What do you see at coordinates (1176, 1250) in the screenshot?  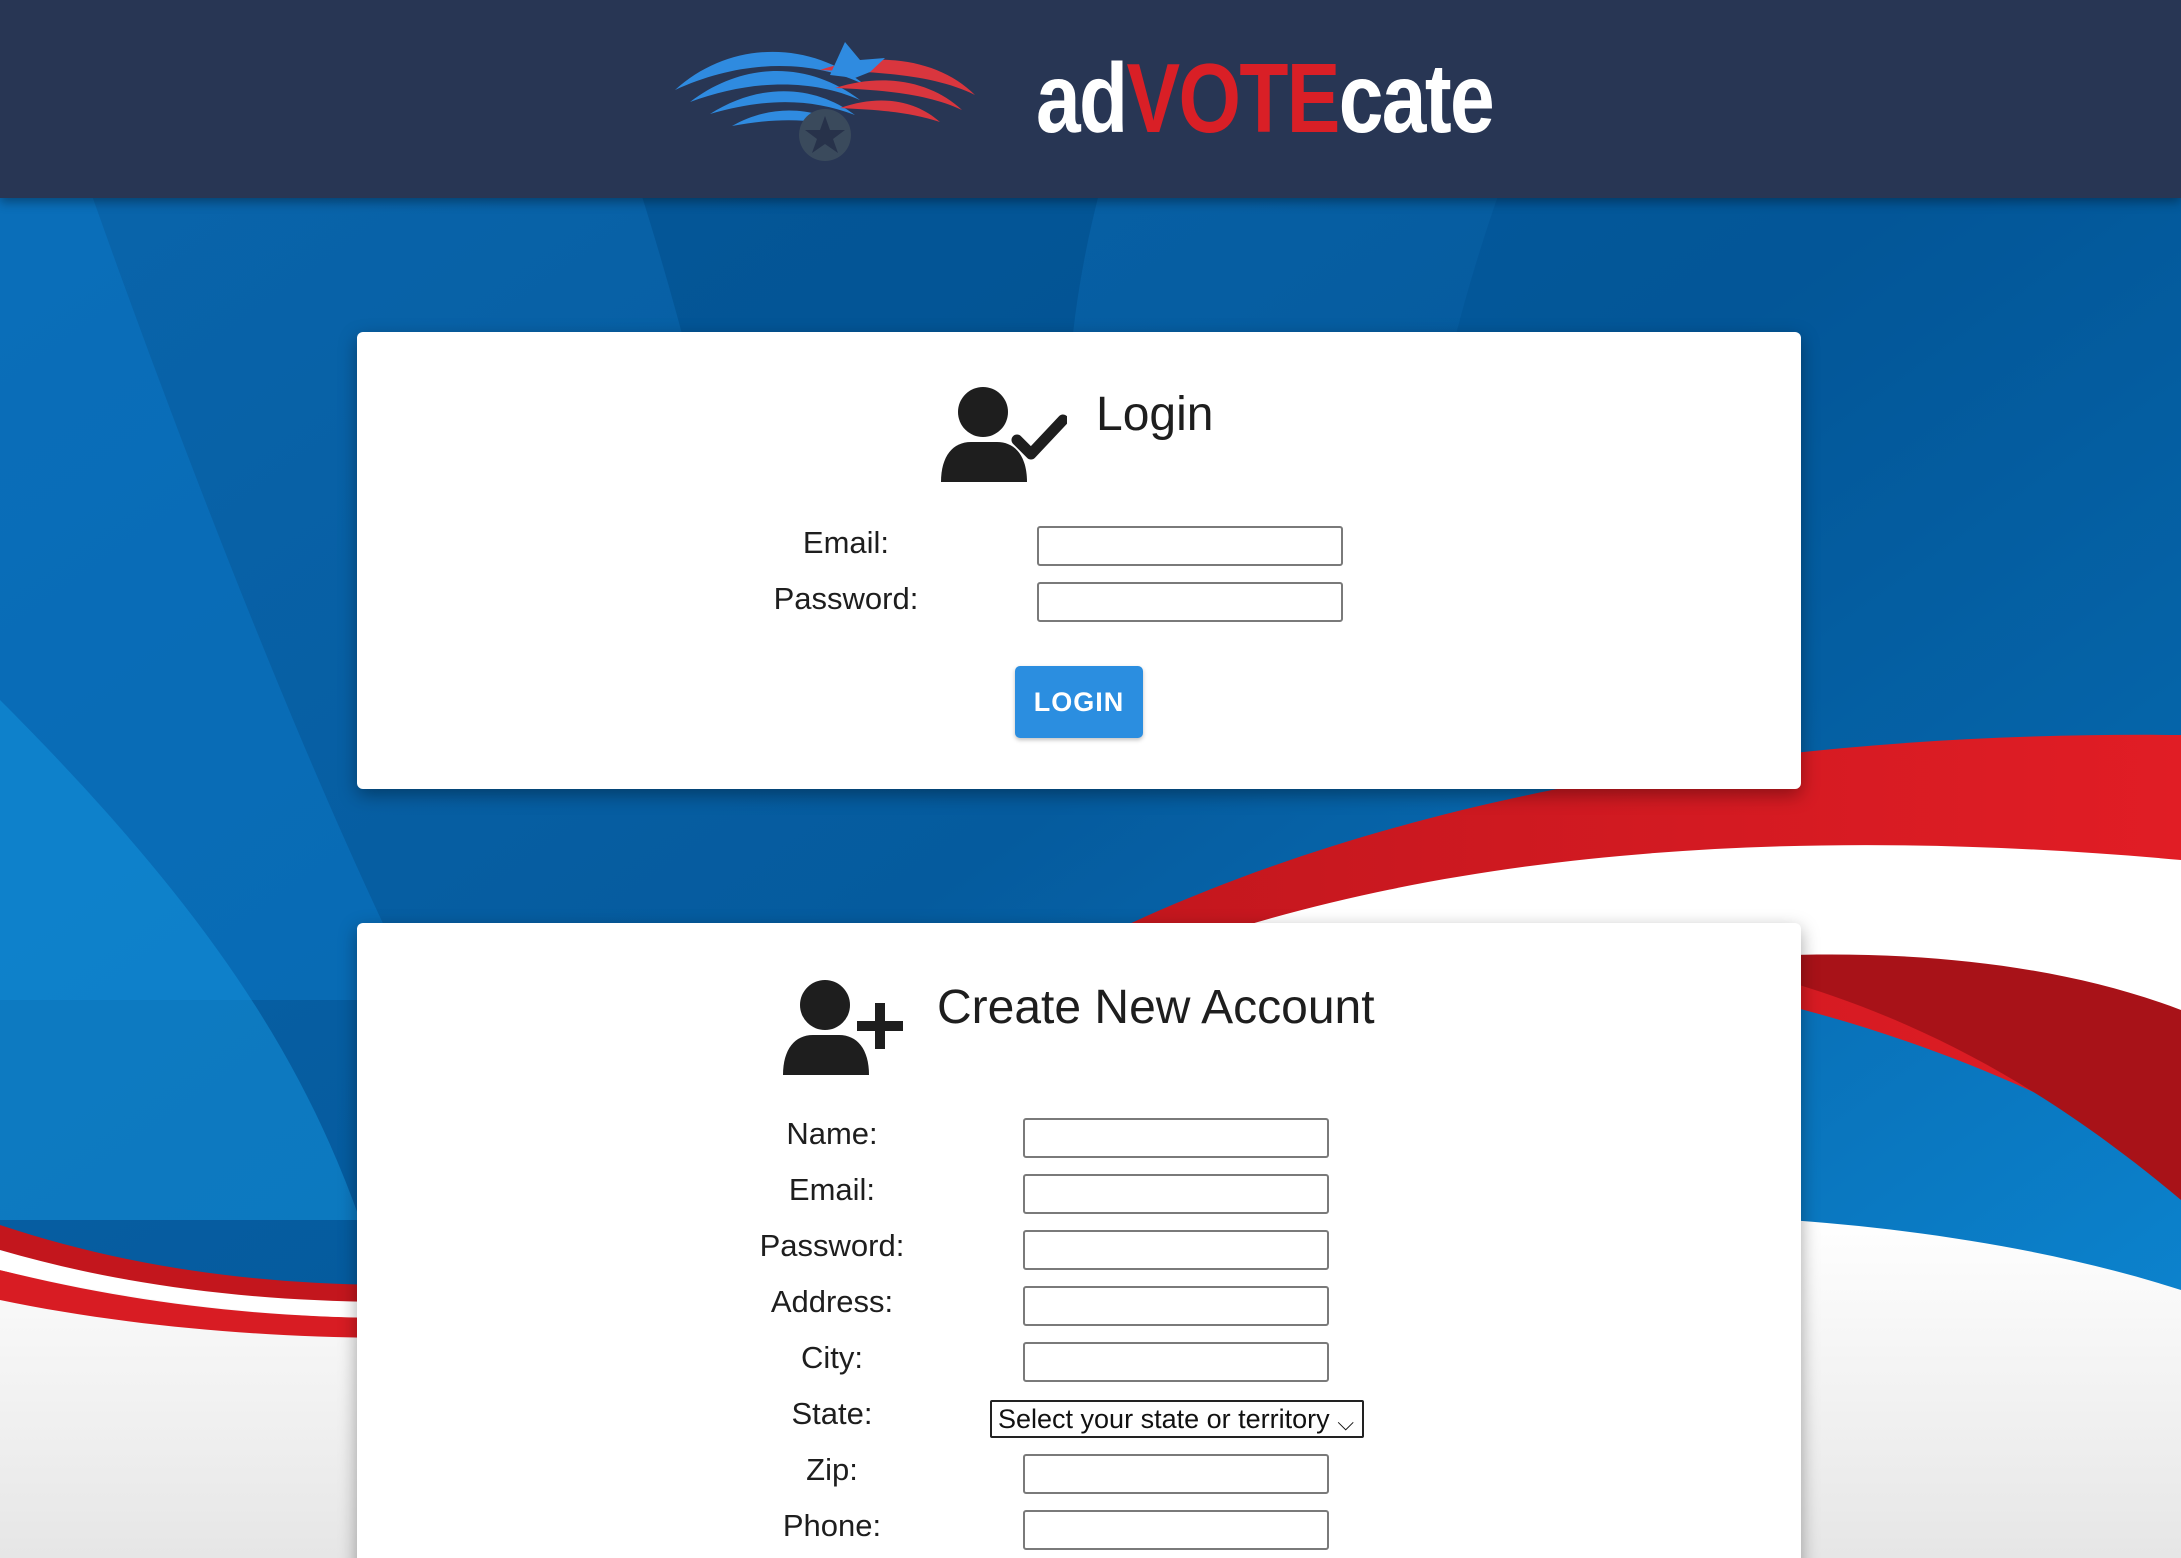 I see `signup-password-input` at bounding box center [1176, 1250].